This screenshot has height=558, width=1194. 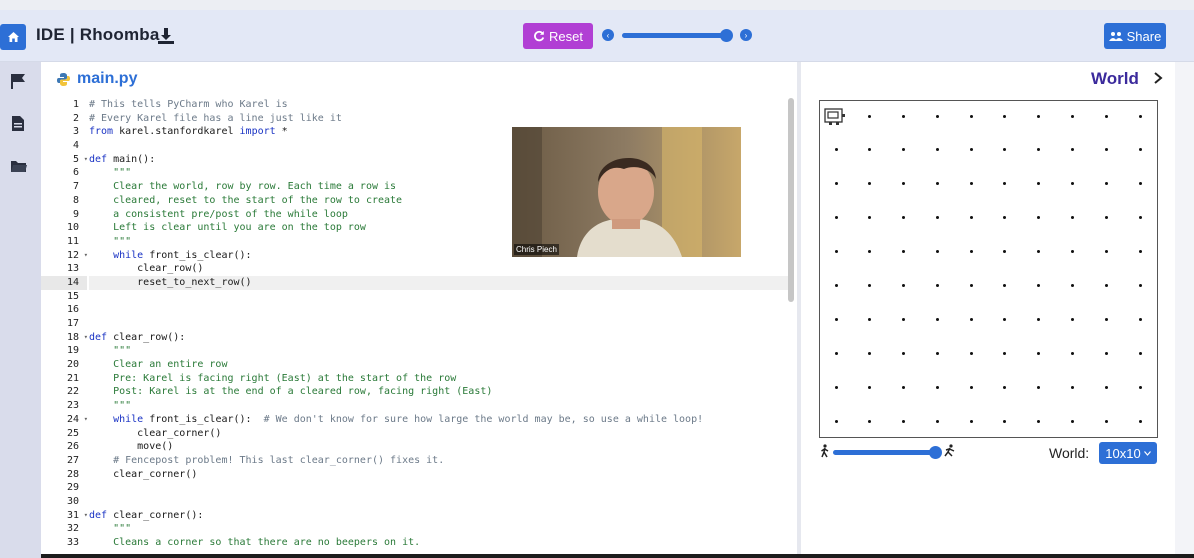 I want to click on chevron-right-icon, so click(x=1158, y=80).